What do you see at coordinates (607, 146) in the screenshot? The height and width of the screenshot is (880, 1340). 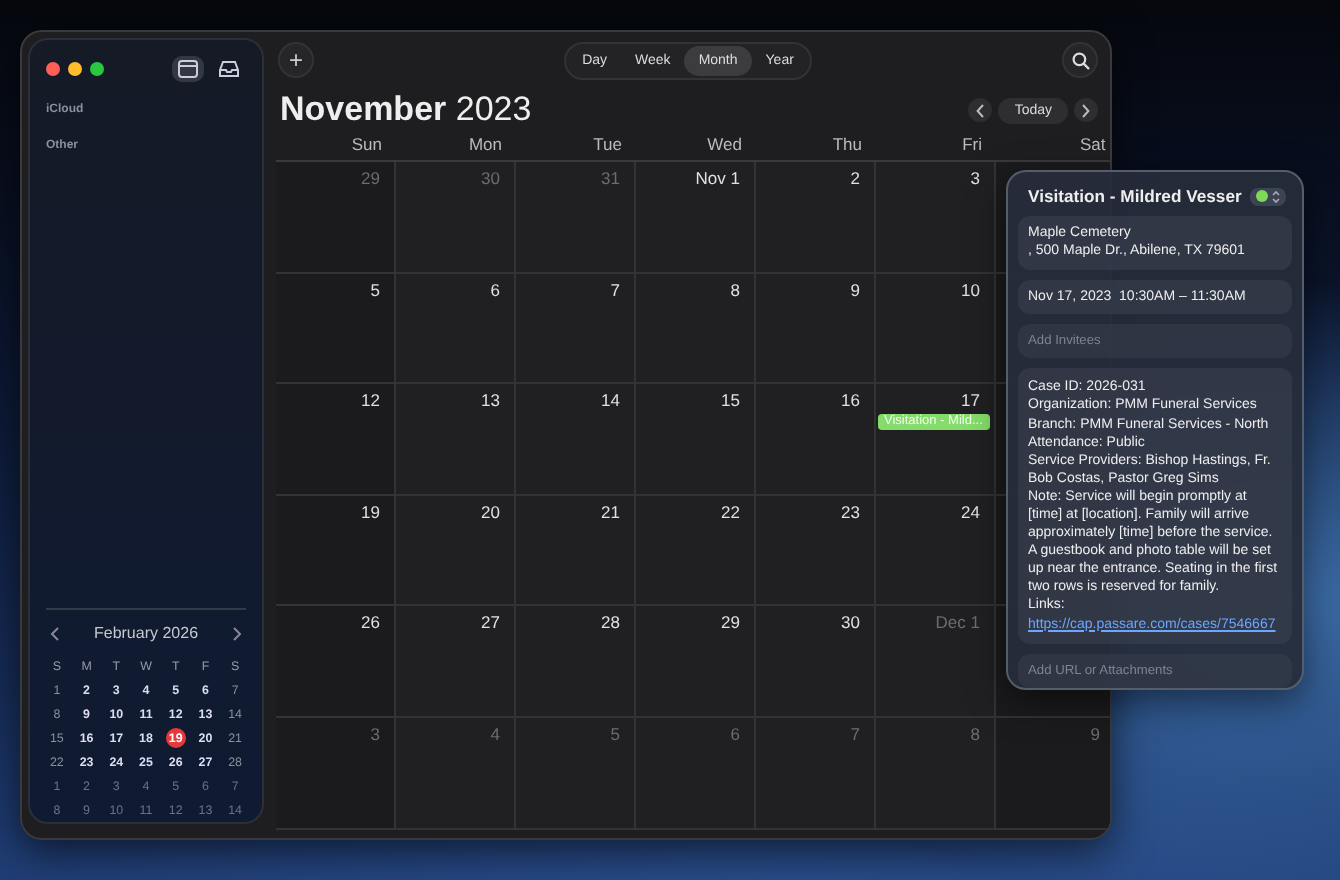 I see `weekday-header: Tue` at bounding box center [607, 146].